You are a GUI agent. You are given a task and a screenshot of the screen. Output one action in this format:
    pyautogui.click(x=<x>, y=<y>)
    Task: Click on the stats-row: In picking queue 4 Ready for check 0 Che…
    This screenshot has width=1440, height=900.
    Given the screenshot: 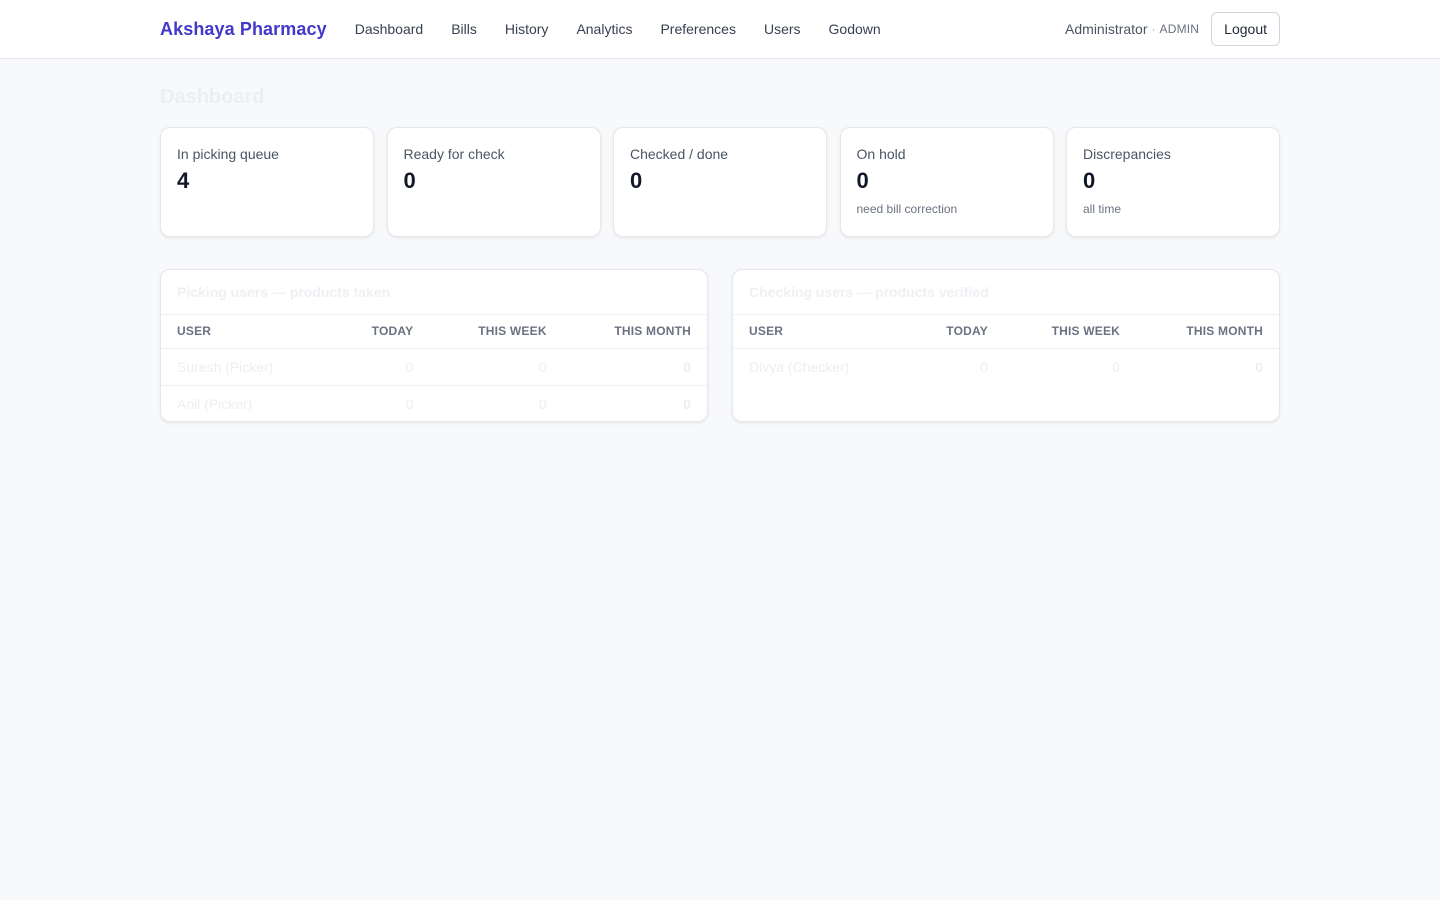 What is the action you would take?
    pyautogui.click(x=720, y=182)
    